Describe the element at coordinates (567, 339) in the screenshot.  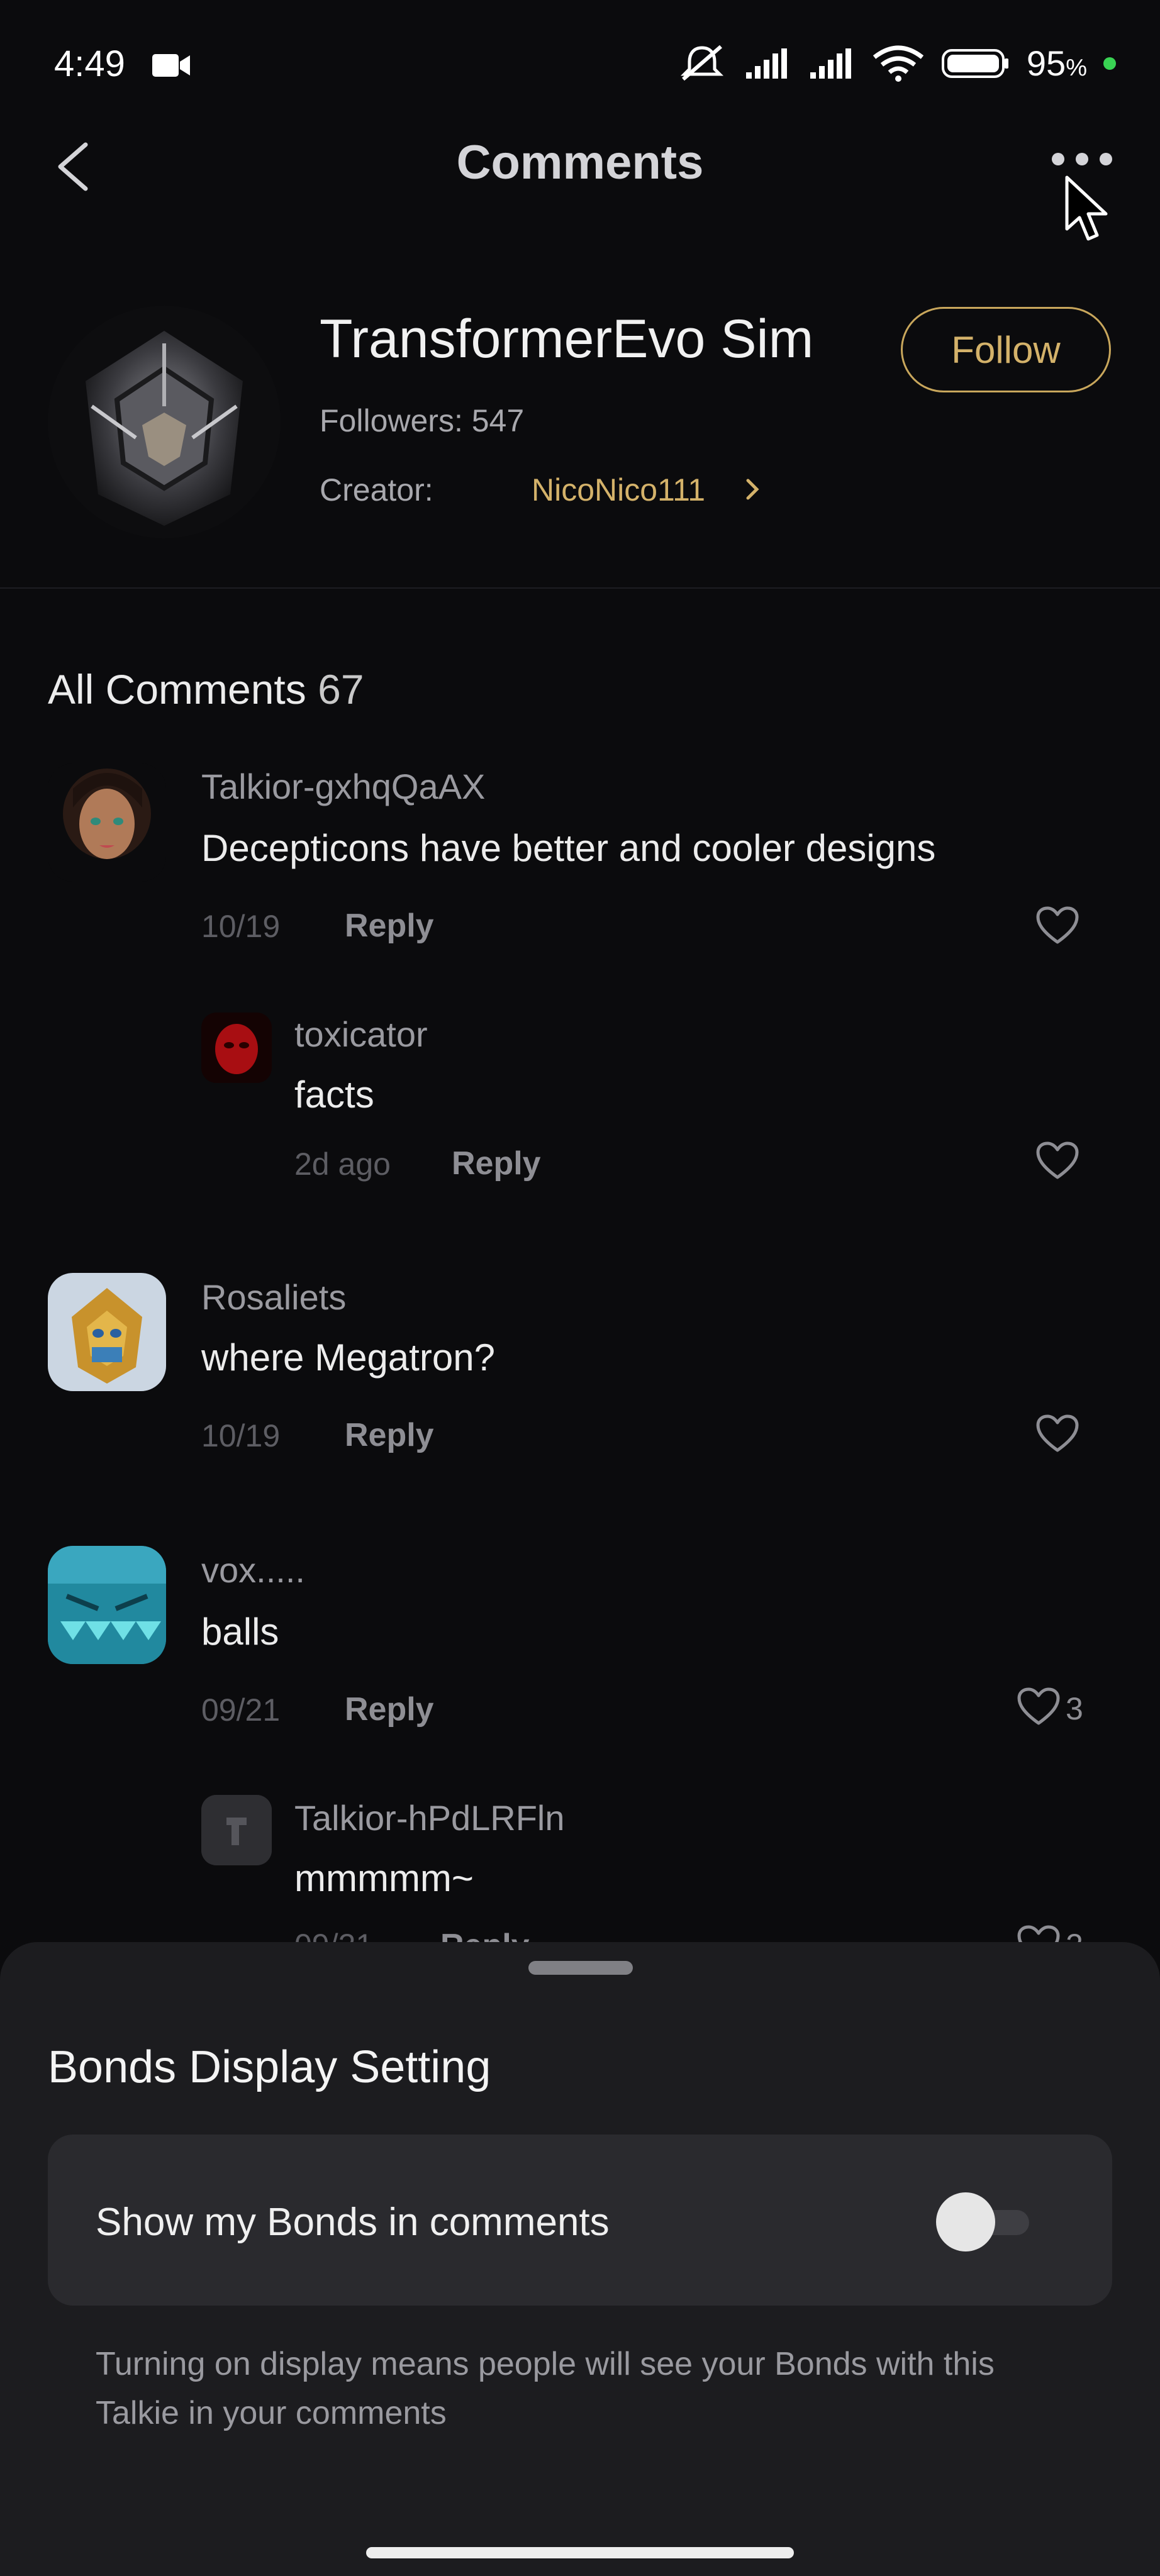
I see `profile-name: TransformerEvo Sim` at that location.